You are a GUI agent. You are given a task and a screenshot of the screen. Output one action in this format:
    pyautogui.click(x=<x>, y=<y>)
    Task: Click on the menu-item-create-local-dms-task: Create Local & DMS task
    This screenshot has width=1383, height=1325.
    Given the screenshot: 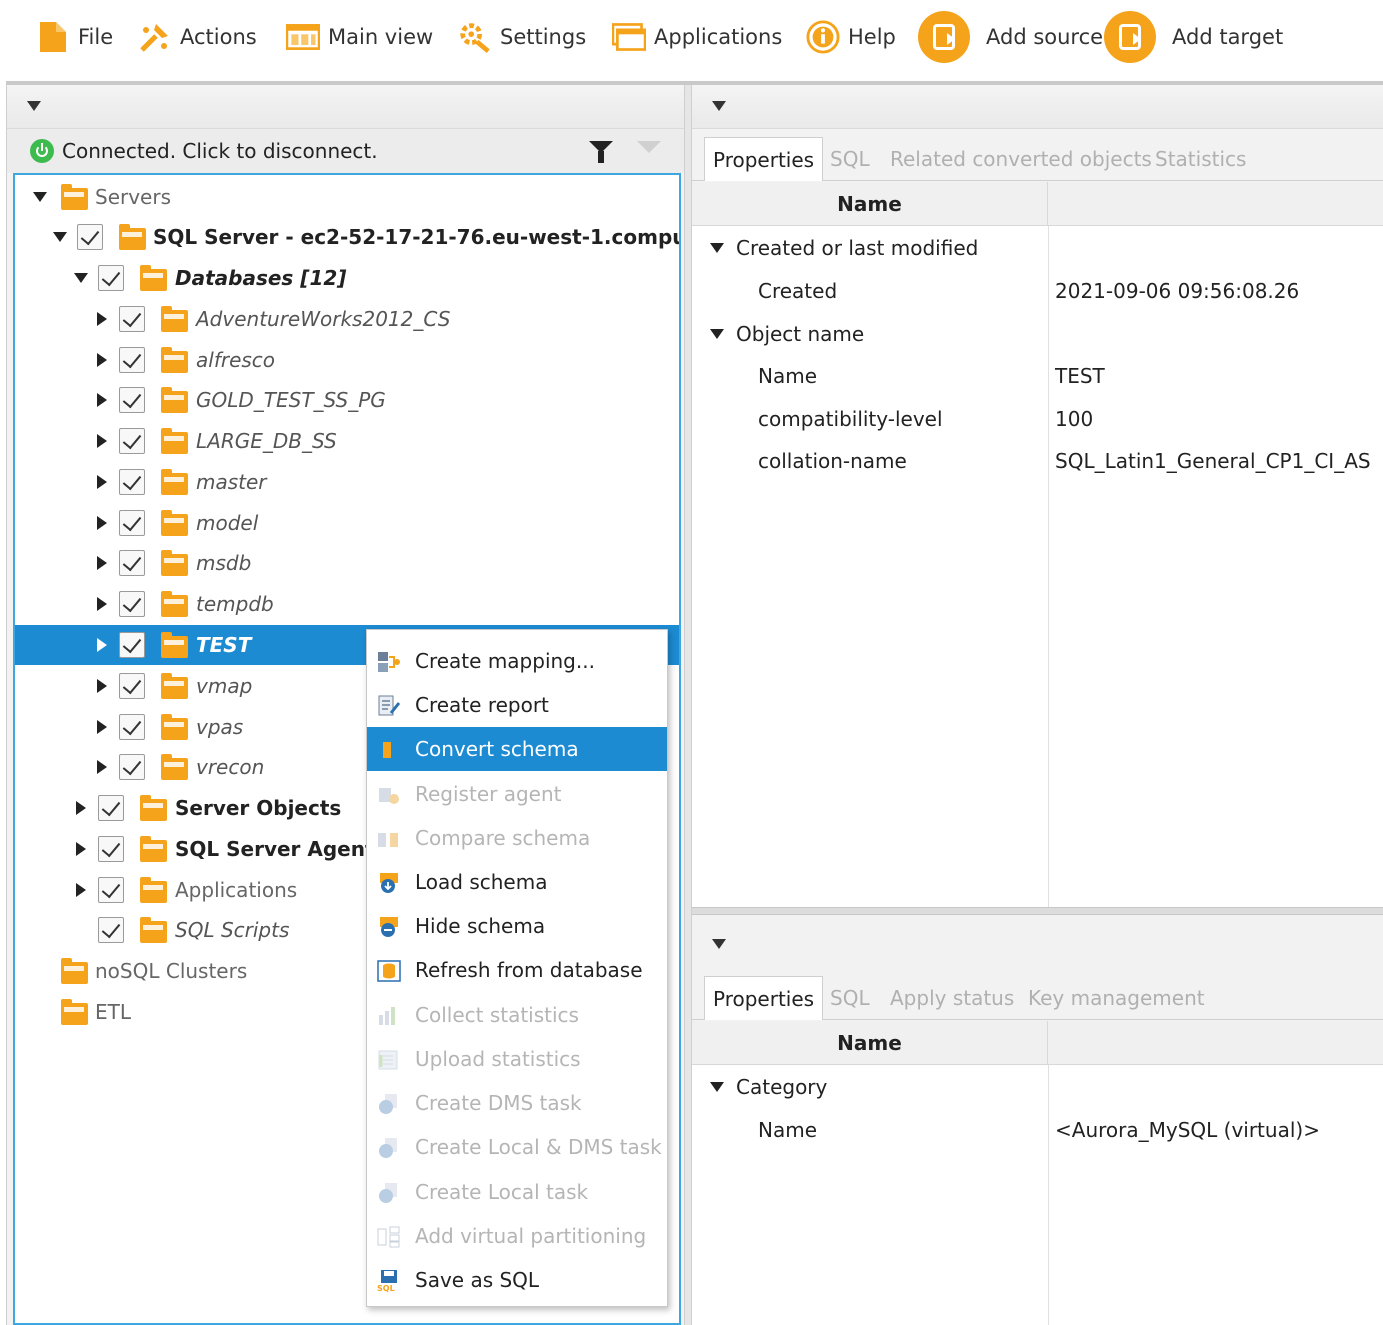 What is the action you would take?
    pyautogui.click(x=517, y=1147)
    